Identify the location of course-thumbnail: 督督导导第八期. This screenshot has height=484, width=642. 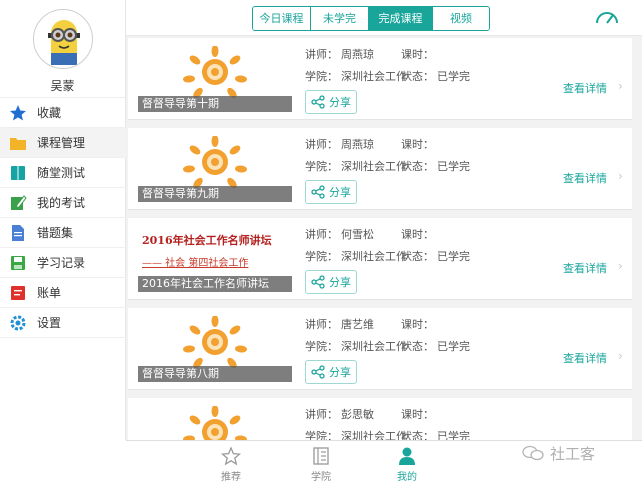
(215, 349).